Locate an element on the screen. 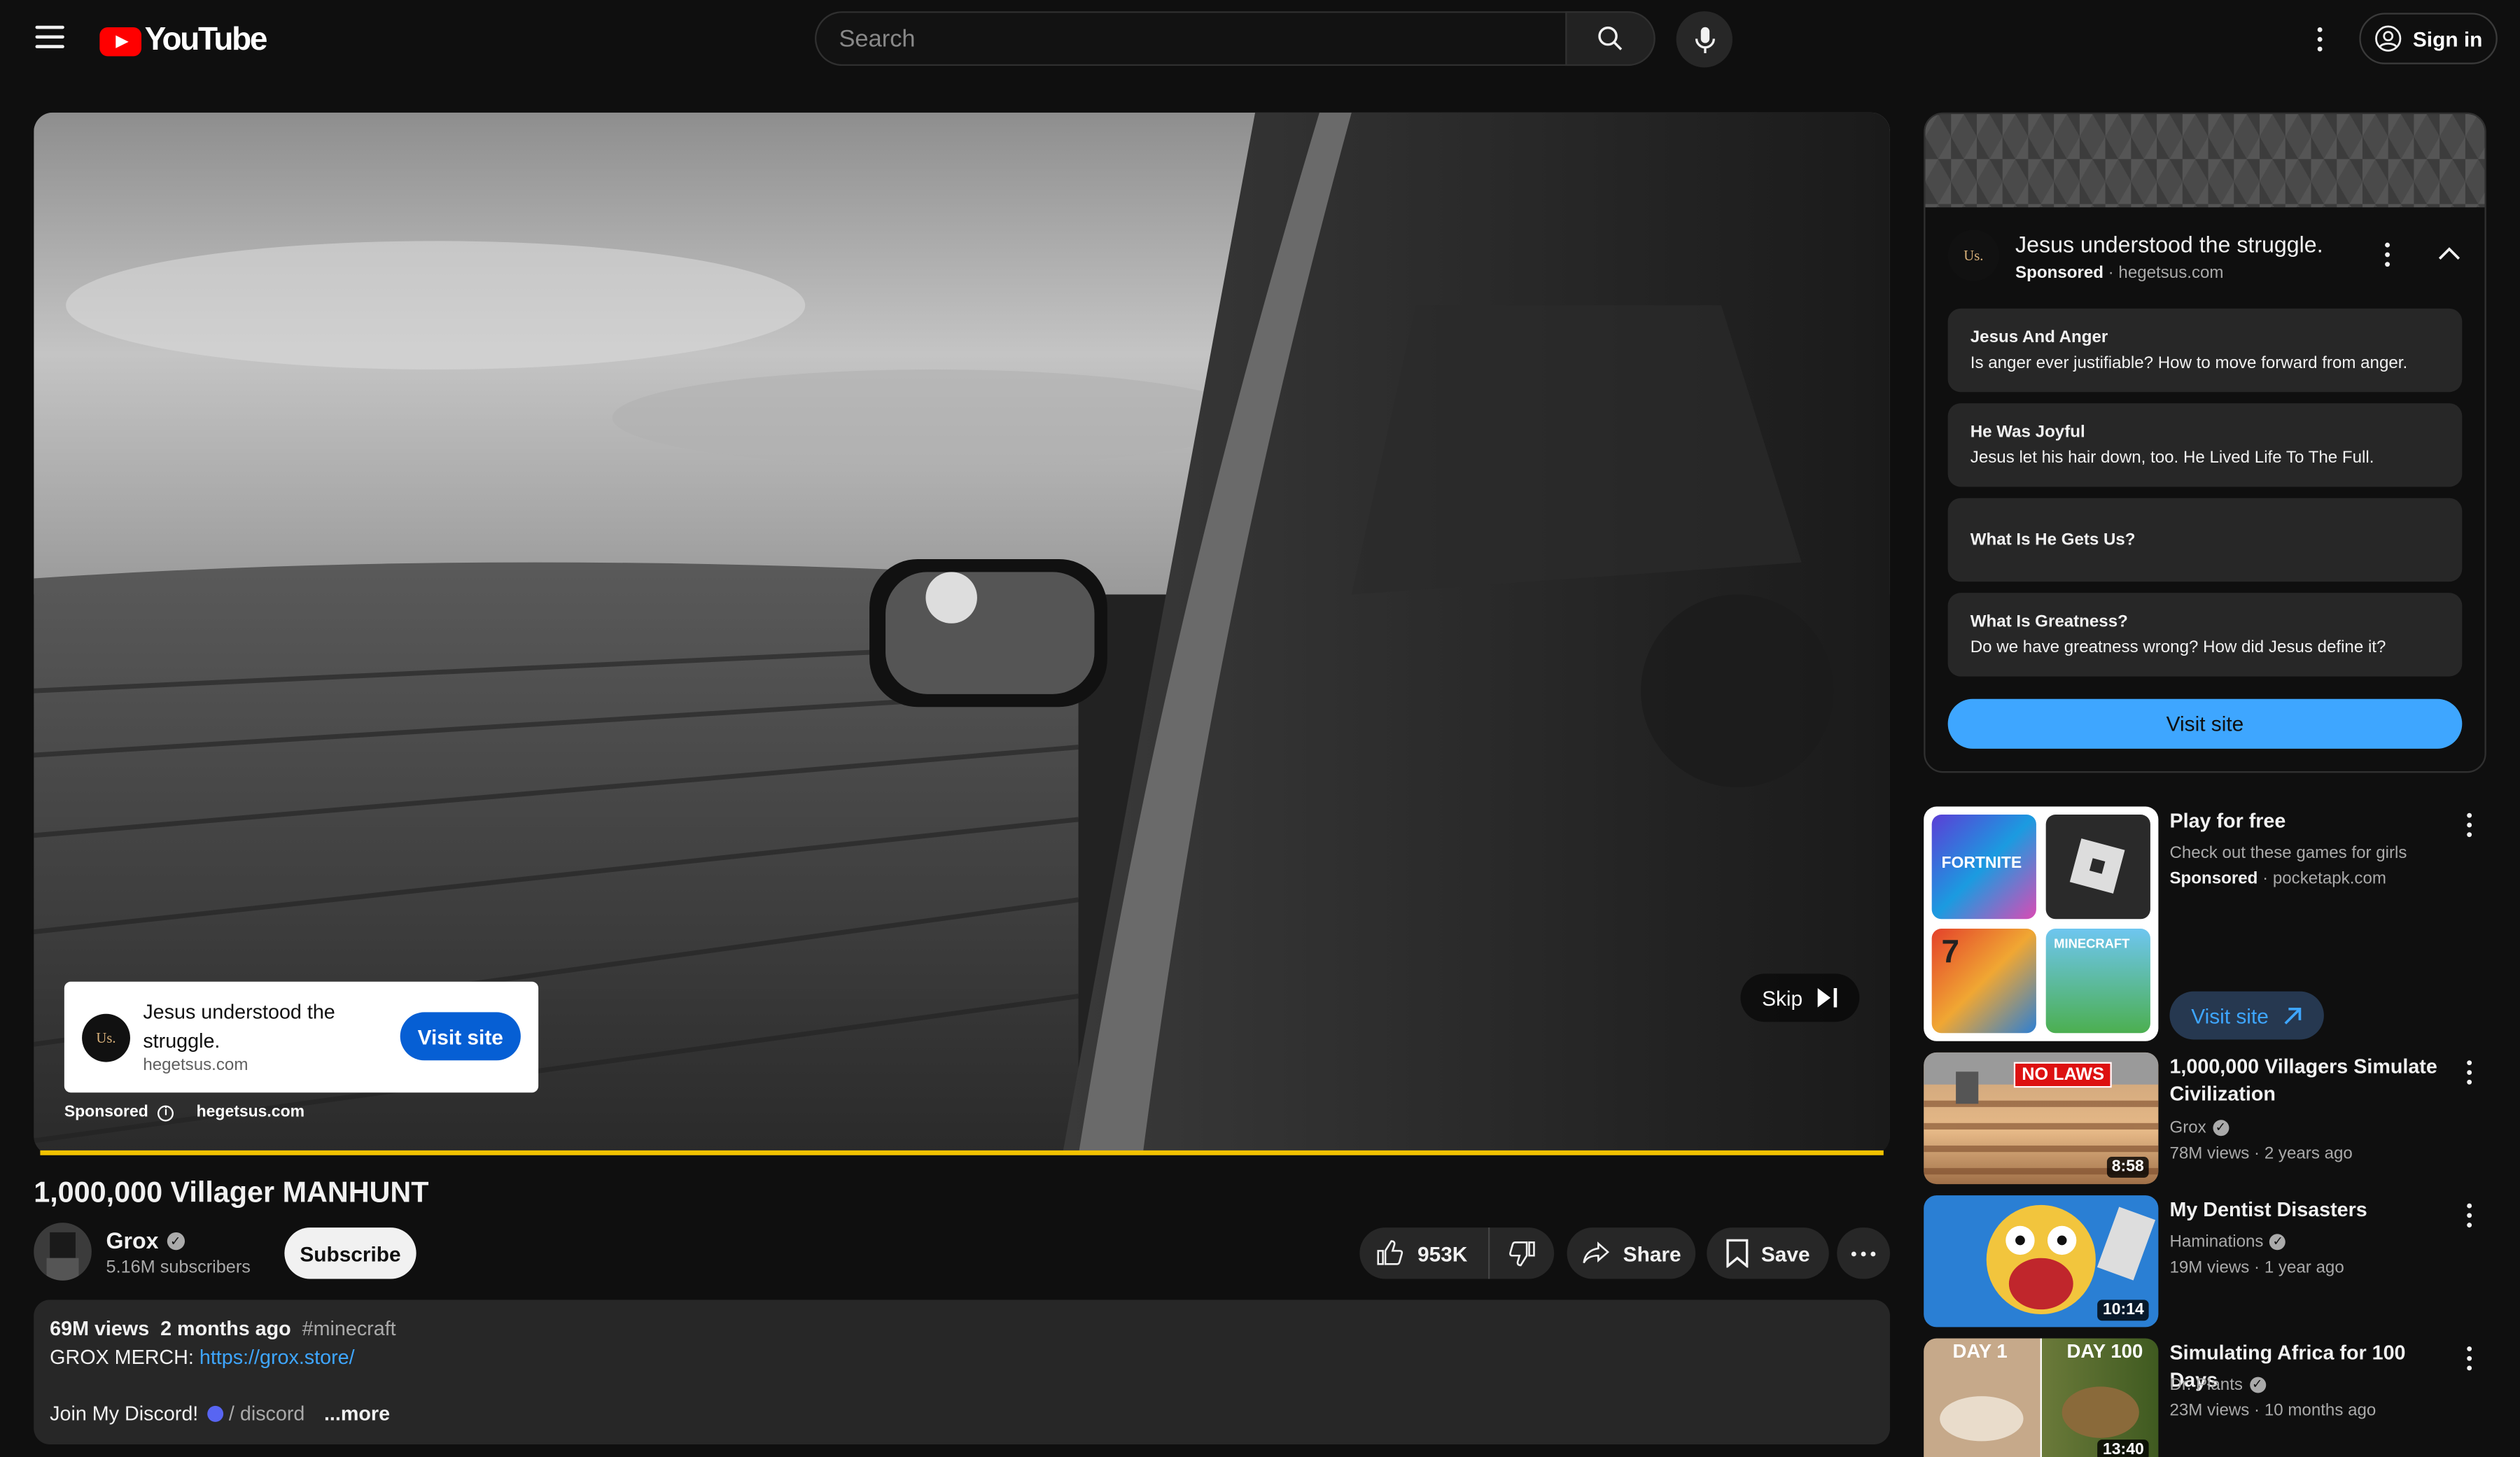 The width and height of the screenshot is (2520, 1457). microphone-icon is located at coordinates (1704, 39).